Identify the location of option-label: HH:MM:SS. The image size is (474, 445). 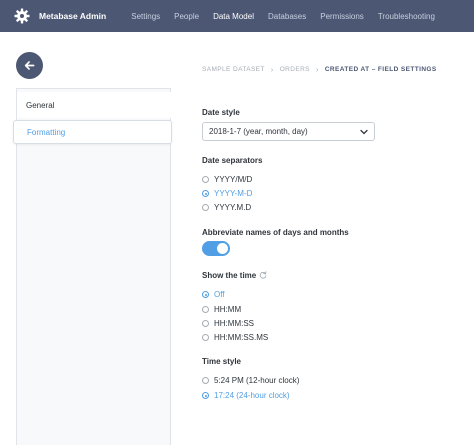
(234, 323).